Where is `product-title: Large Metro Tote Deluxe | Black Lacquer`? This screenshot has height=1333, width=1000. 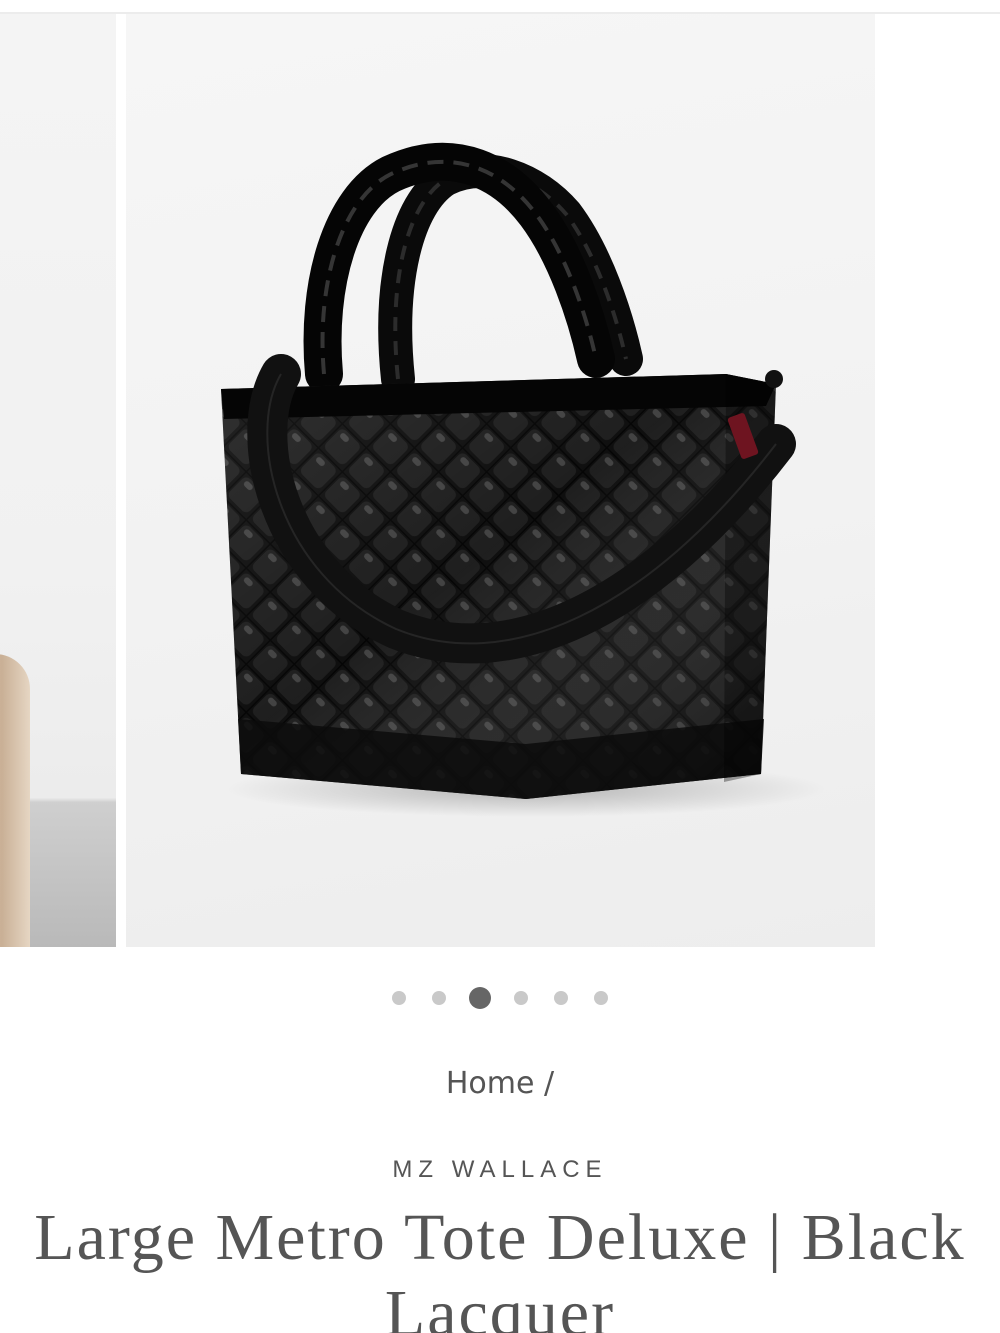 product-title: Large Metro Tote Deluxe | Black Lacquer is located at coordinates (500, 1267).